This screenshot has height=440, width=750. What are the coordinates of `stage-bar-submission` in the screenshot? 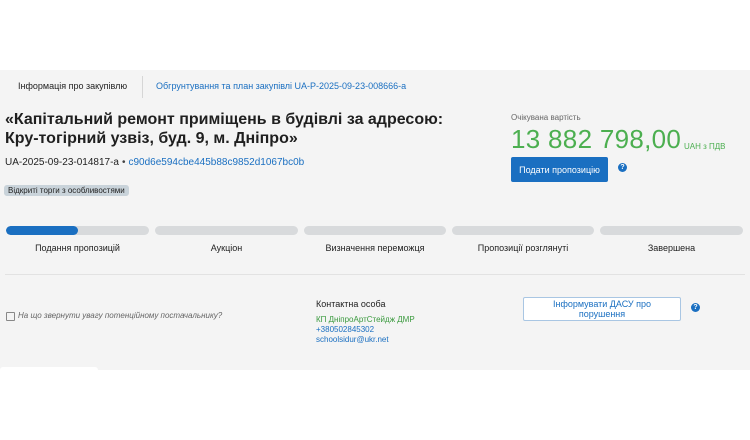 It's located at (77, 230).